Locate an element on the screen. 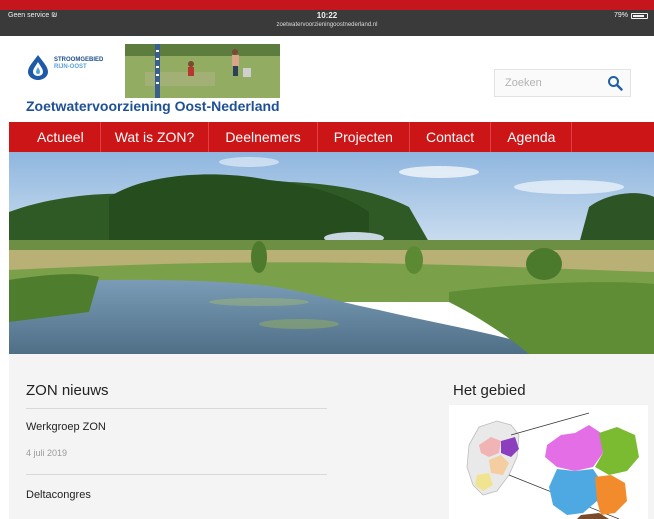 The height and width of the screenshot is (519, 654). logo-line-1: STROOMGEBIED is located at coordinates (79, 60).